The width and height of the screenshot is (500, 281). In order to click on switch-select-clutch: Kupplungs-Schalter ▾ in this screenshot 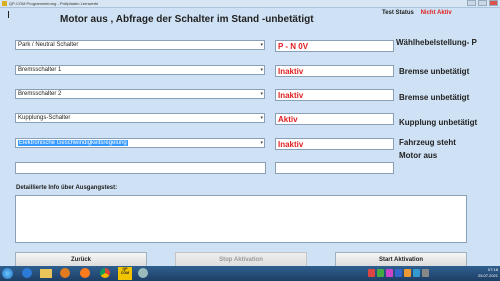, I will do `click(140, 118)`.